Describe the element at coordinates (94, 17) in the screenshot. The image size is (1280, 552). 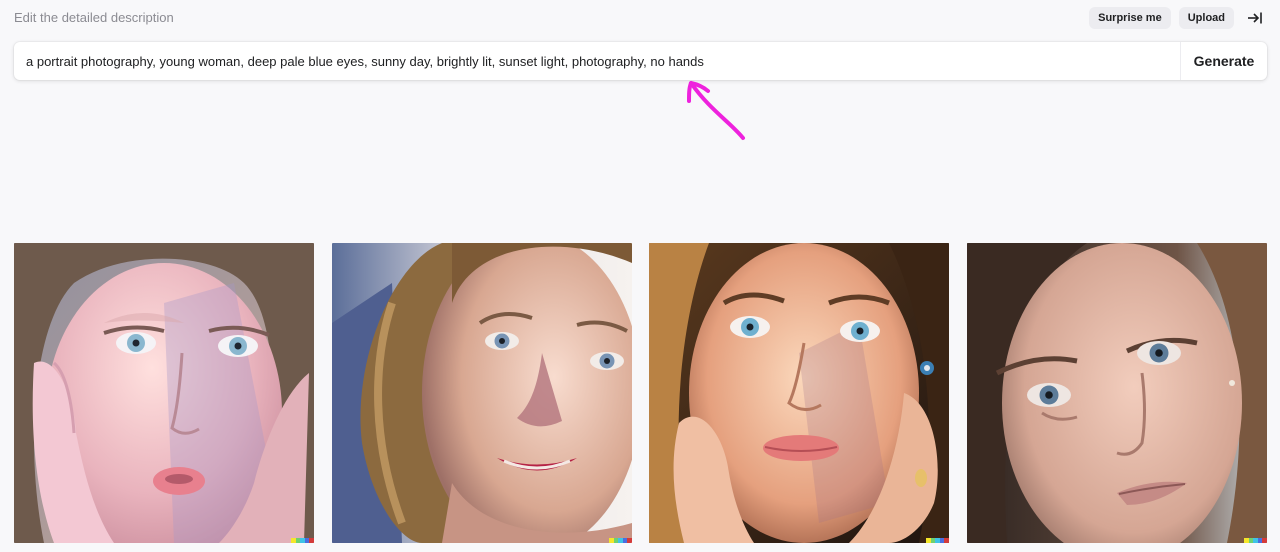
I see `prompt-hint: Edit the detailed description` at that location.